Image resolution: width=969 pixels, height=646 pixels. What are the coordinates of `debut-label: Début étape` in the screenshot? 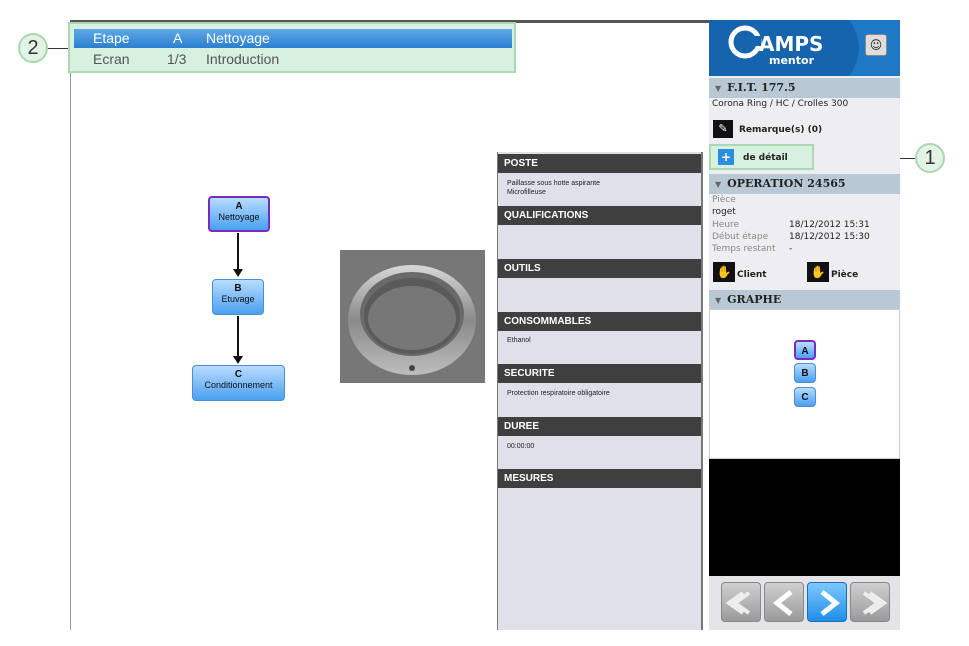 It's located at (740, 237).